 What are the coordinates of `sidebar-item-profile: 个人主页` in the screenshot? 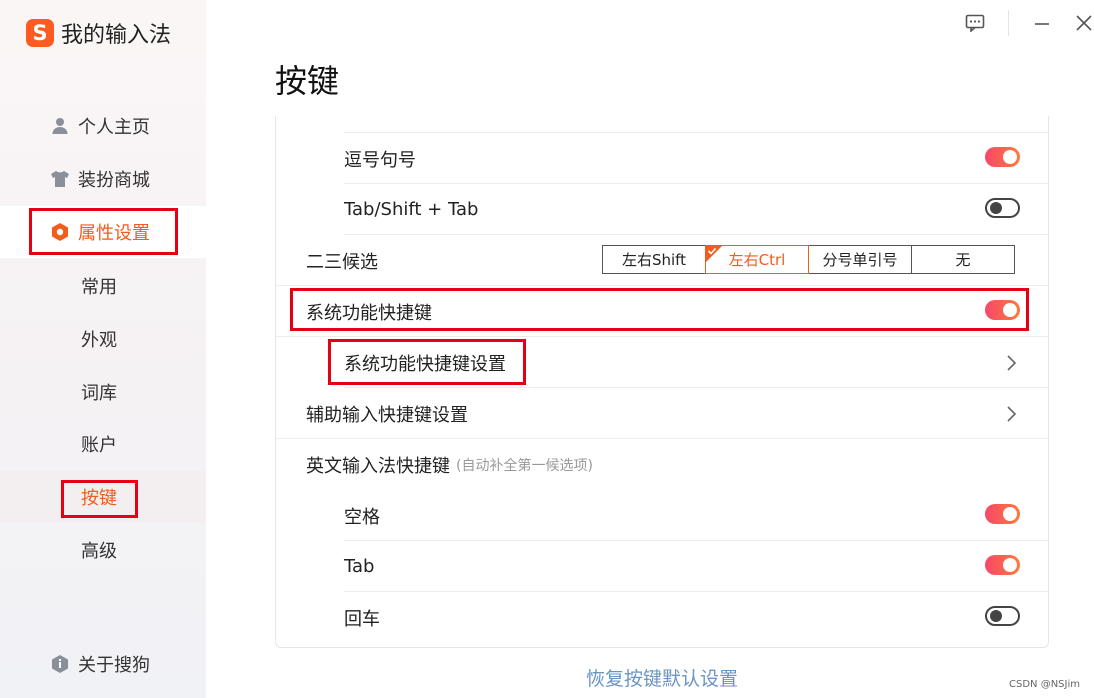 It's located at (103, 126).